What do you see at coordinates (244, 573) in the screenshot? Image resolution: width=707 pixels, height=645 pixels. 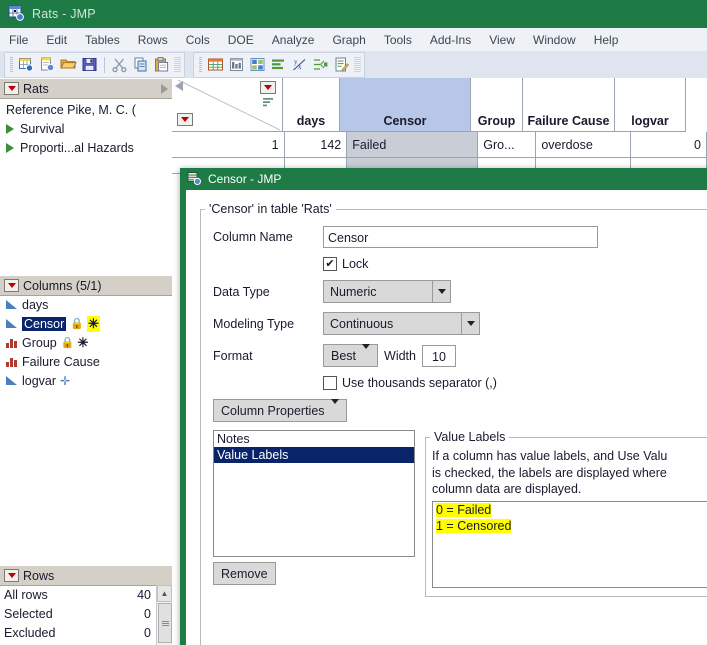 I see `remove-button: Remove` at bounding box center [244, 573].